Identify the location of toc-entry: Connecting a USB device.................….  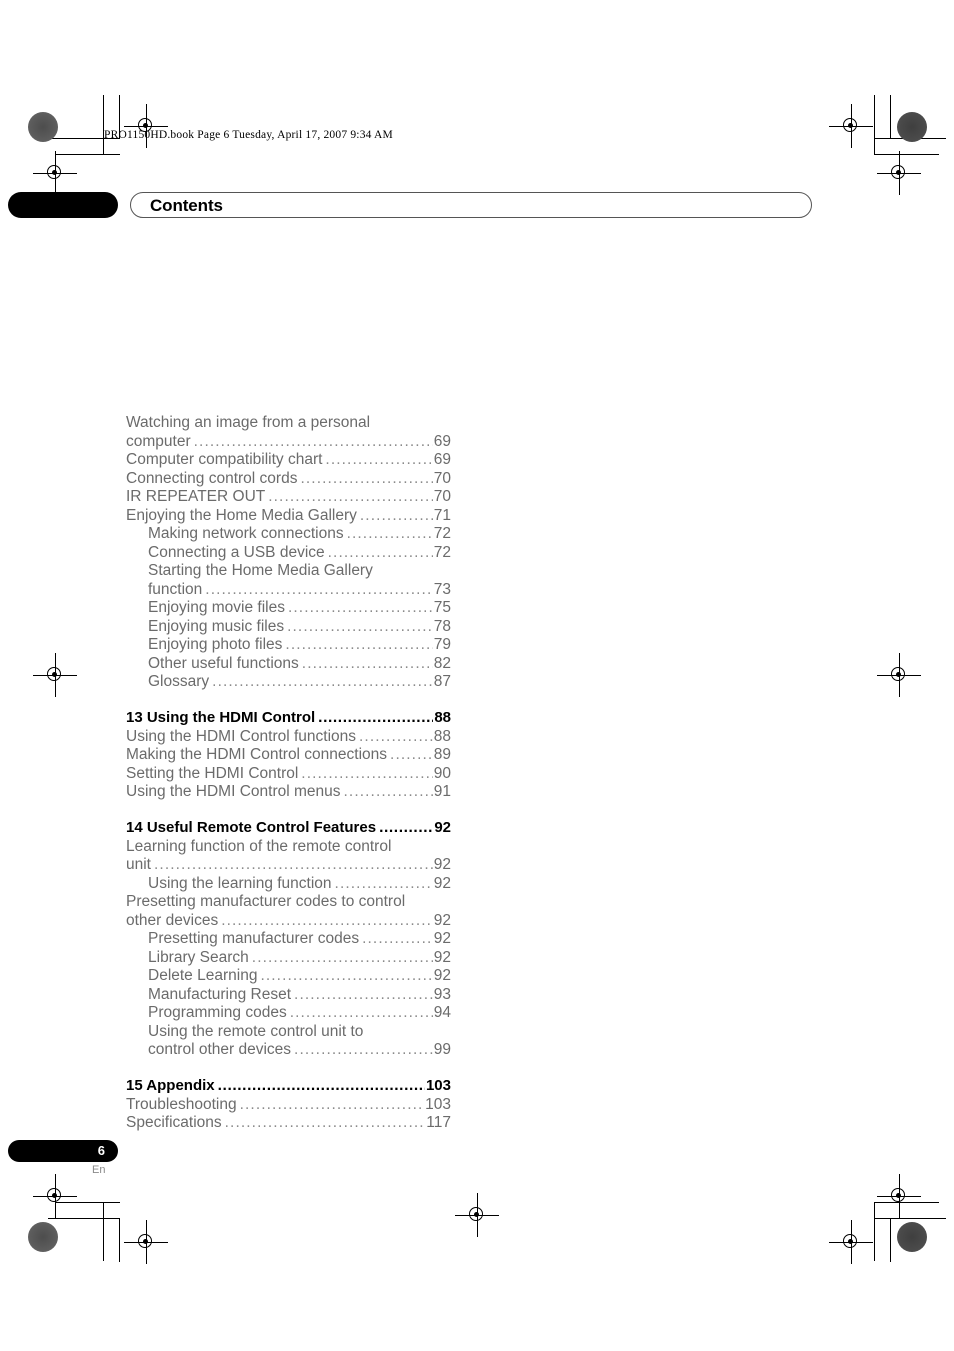
(299, 553).